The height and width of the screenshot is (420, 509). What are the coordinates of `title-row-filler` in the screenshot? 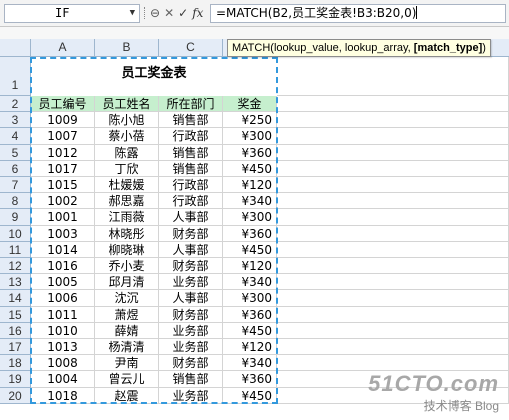 It's located at (393, 76).